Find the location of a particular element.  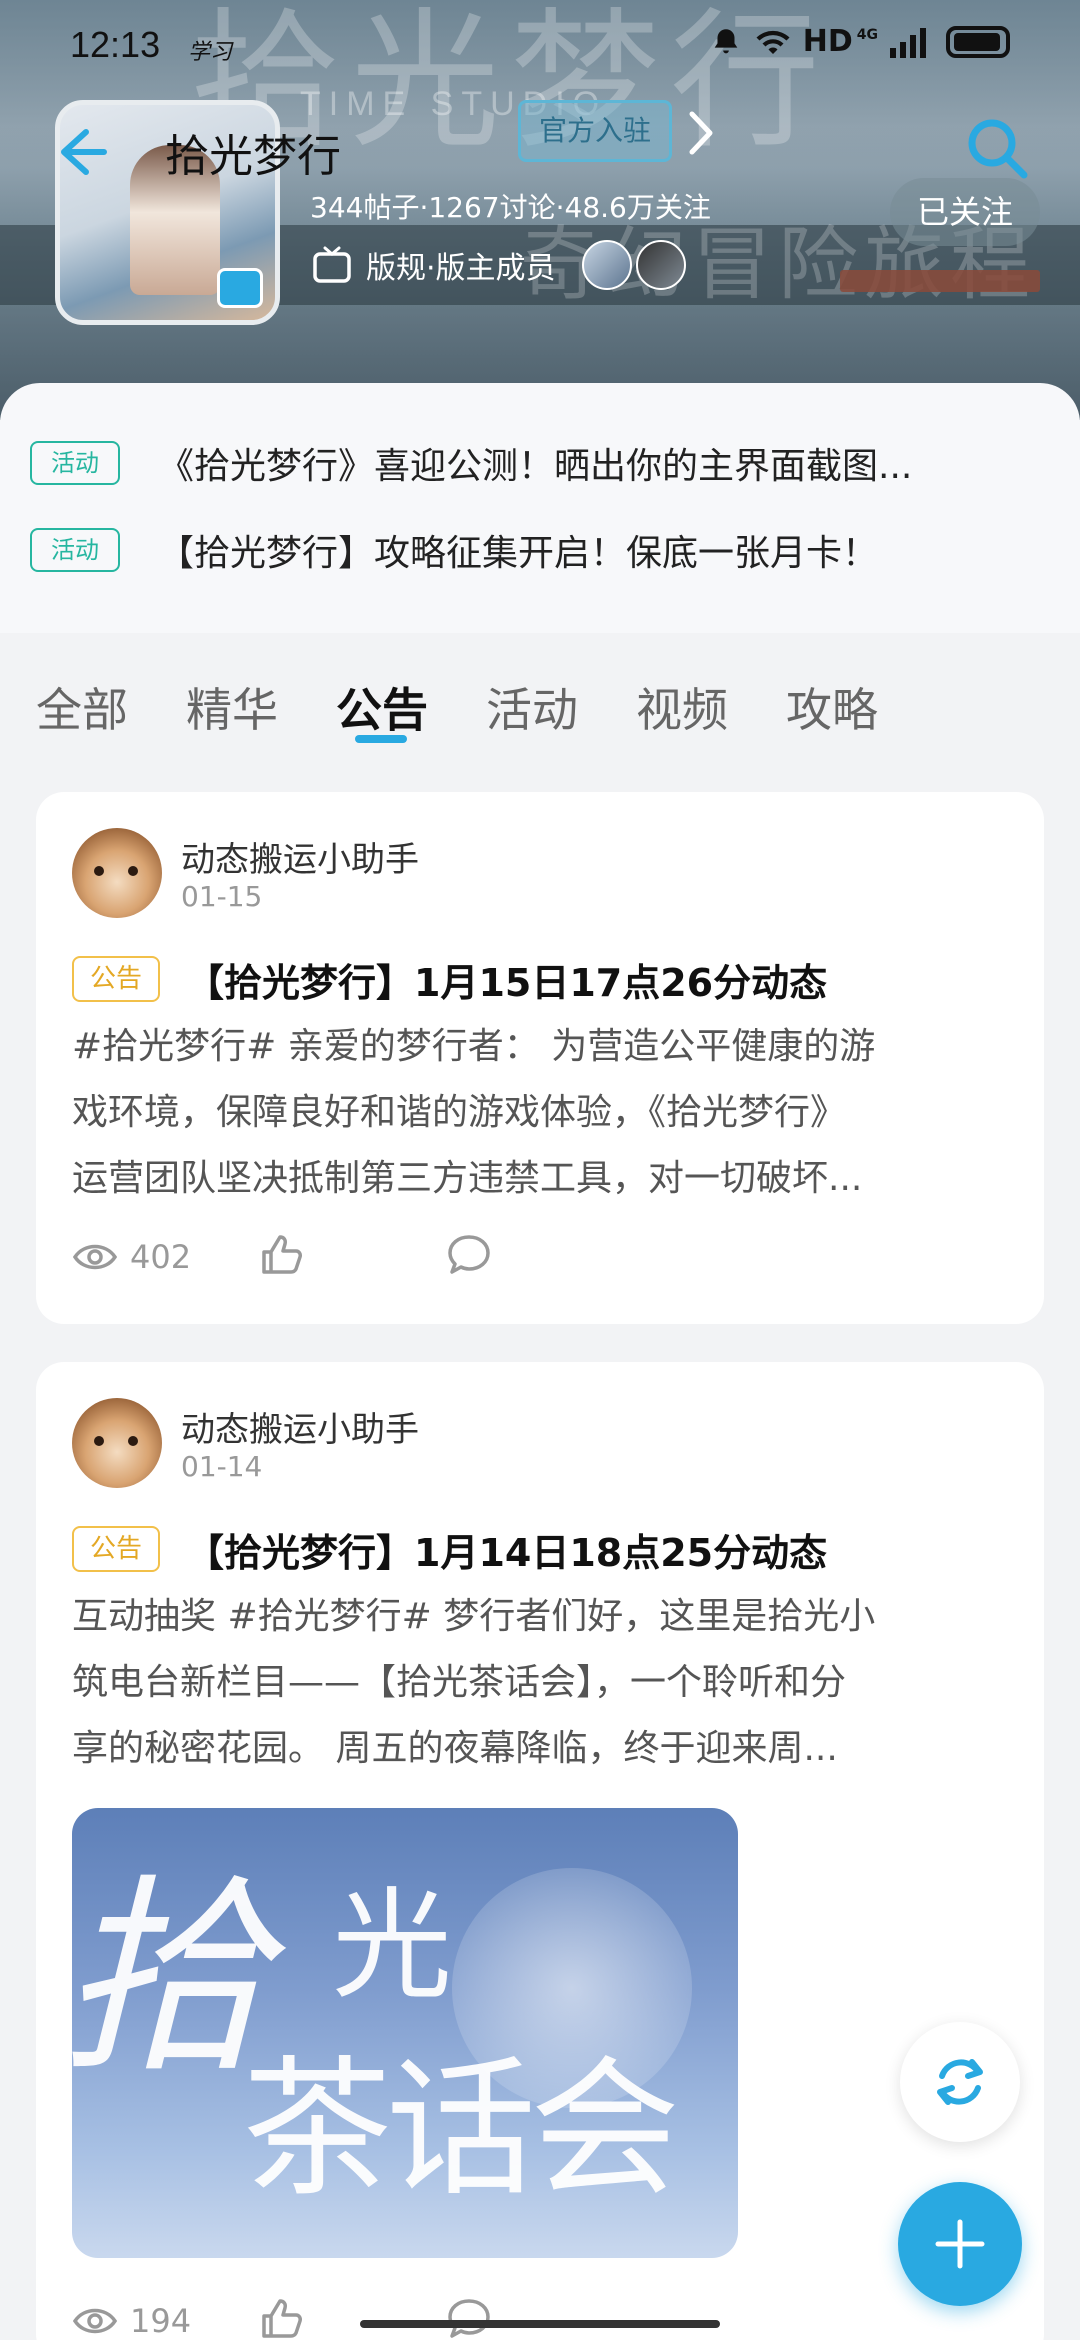

tv-badge-icon is located at coordinates (240, 288).